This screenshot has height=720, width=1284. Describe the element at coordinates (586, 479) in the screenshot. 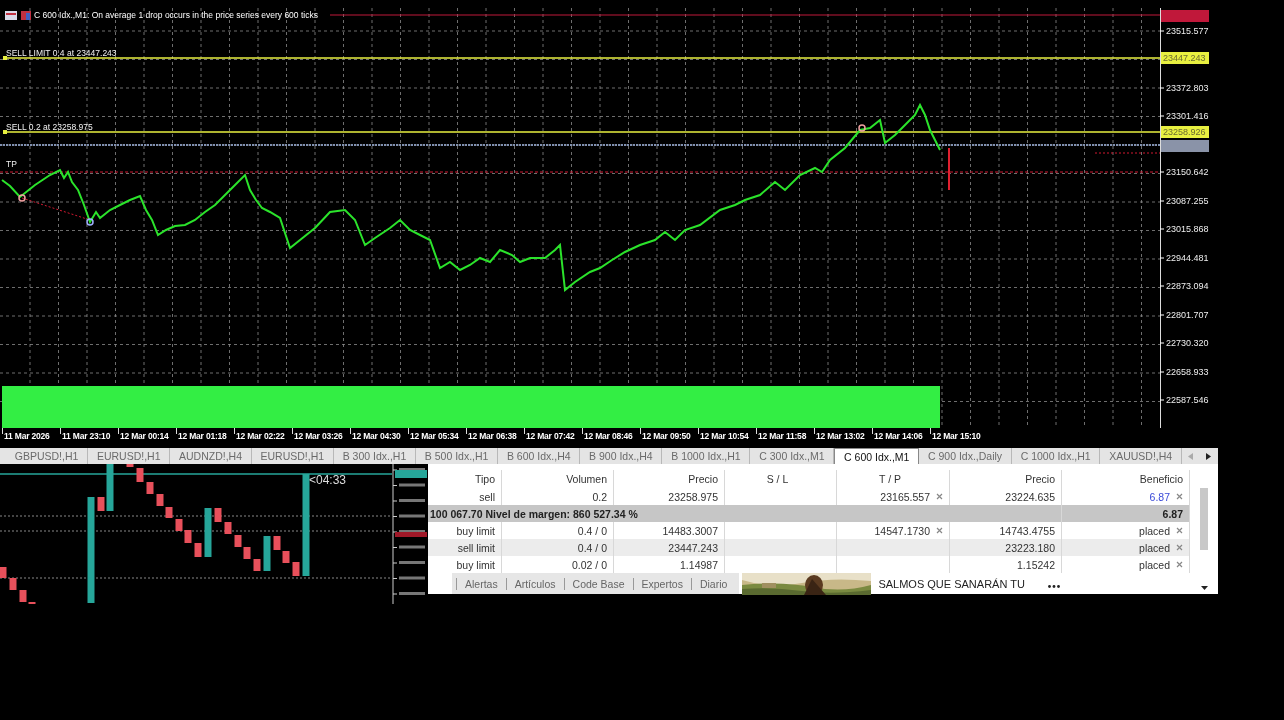

I see `column-header: Volumen` at that location.